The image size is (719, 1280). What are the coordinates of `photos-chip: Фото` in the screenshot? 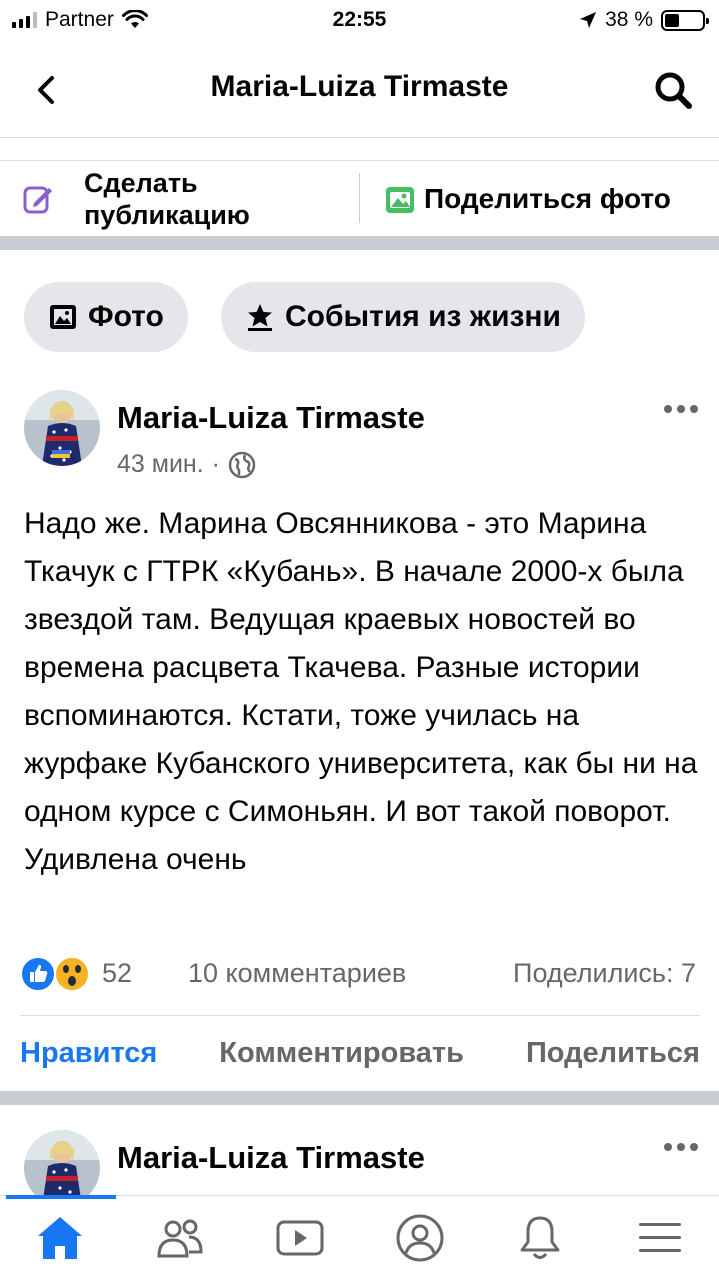 It's located at (106, 317).